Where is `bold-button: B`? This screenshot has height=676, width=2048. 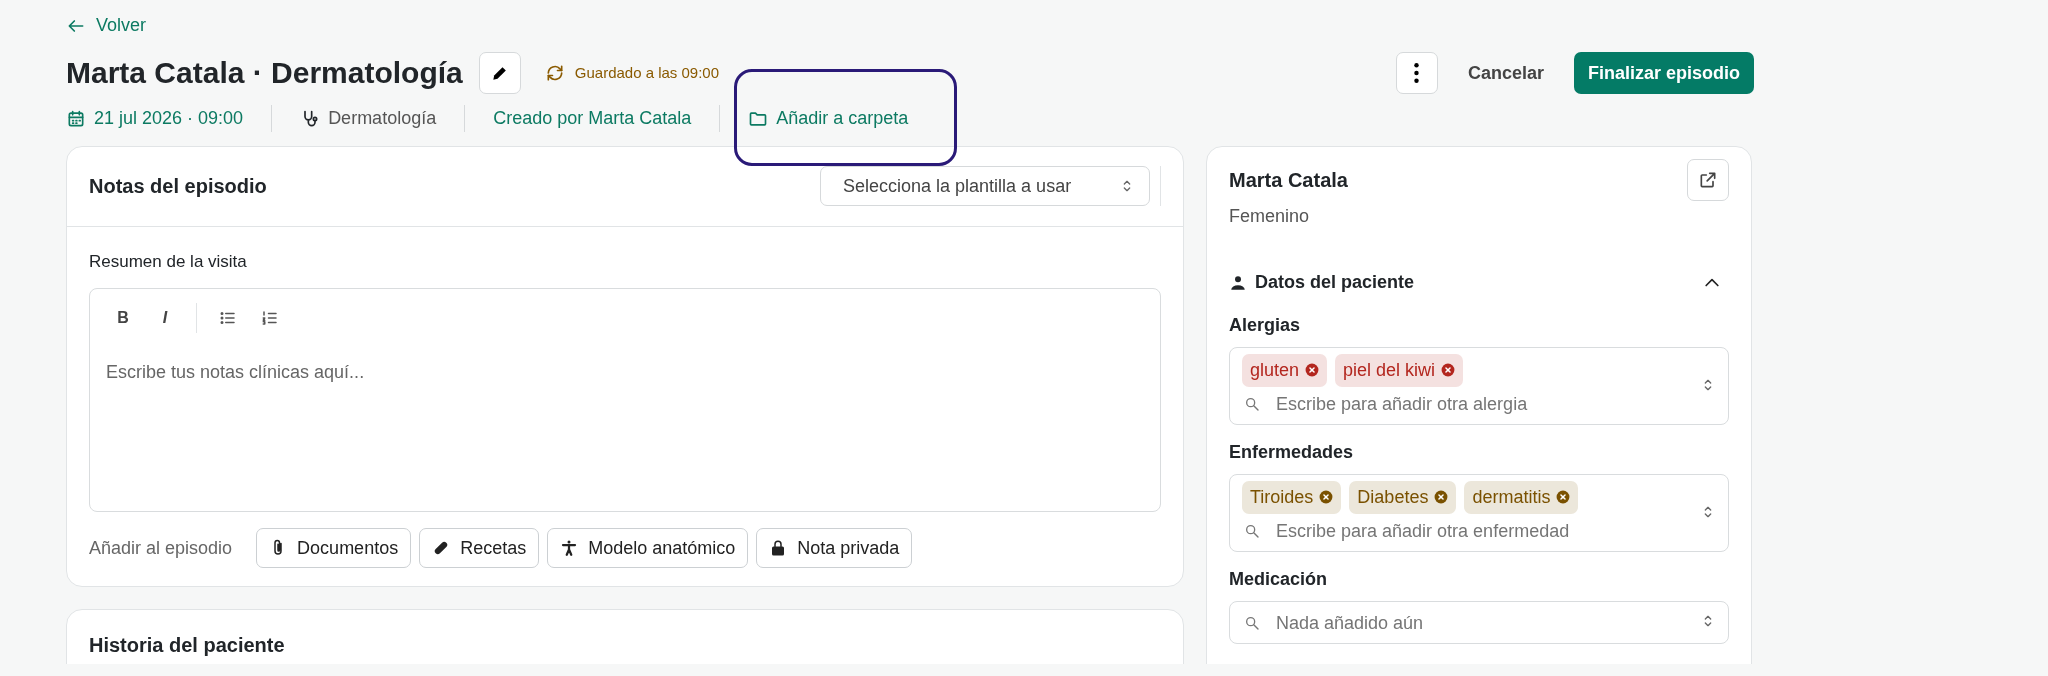
bold-button: B is located at coordinates (123, 318).